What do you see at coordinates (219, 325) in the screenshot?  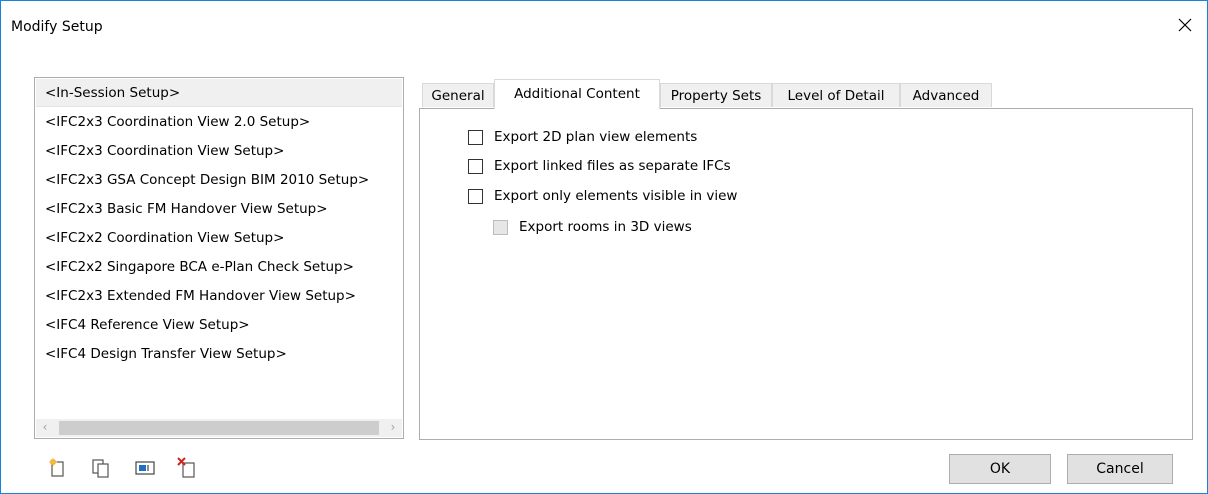 I see `setup-list-item: <IFC4 Reference View Setup>` at bounding box center [219, 325].